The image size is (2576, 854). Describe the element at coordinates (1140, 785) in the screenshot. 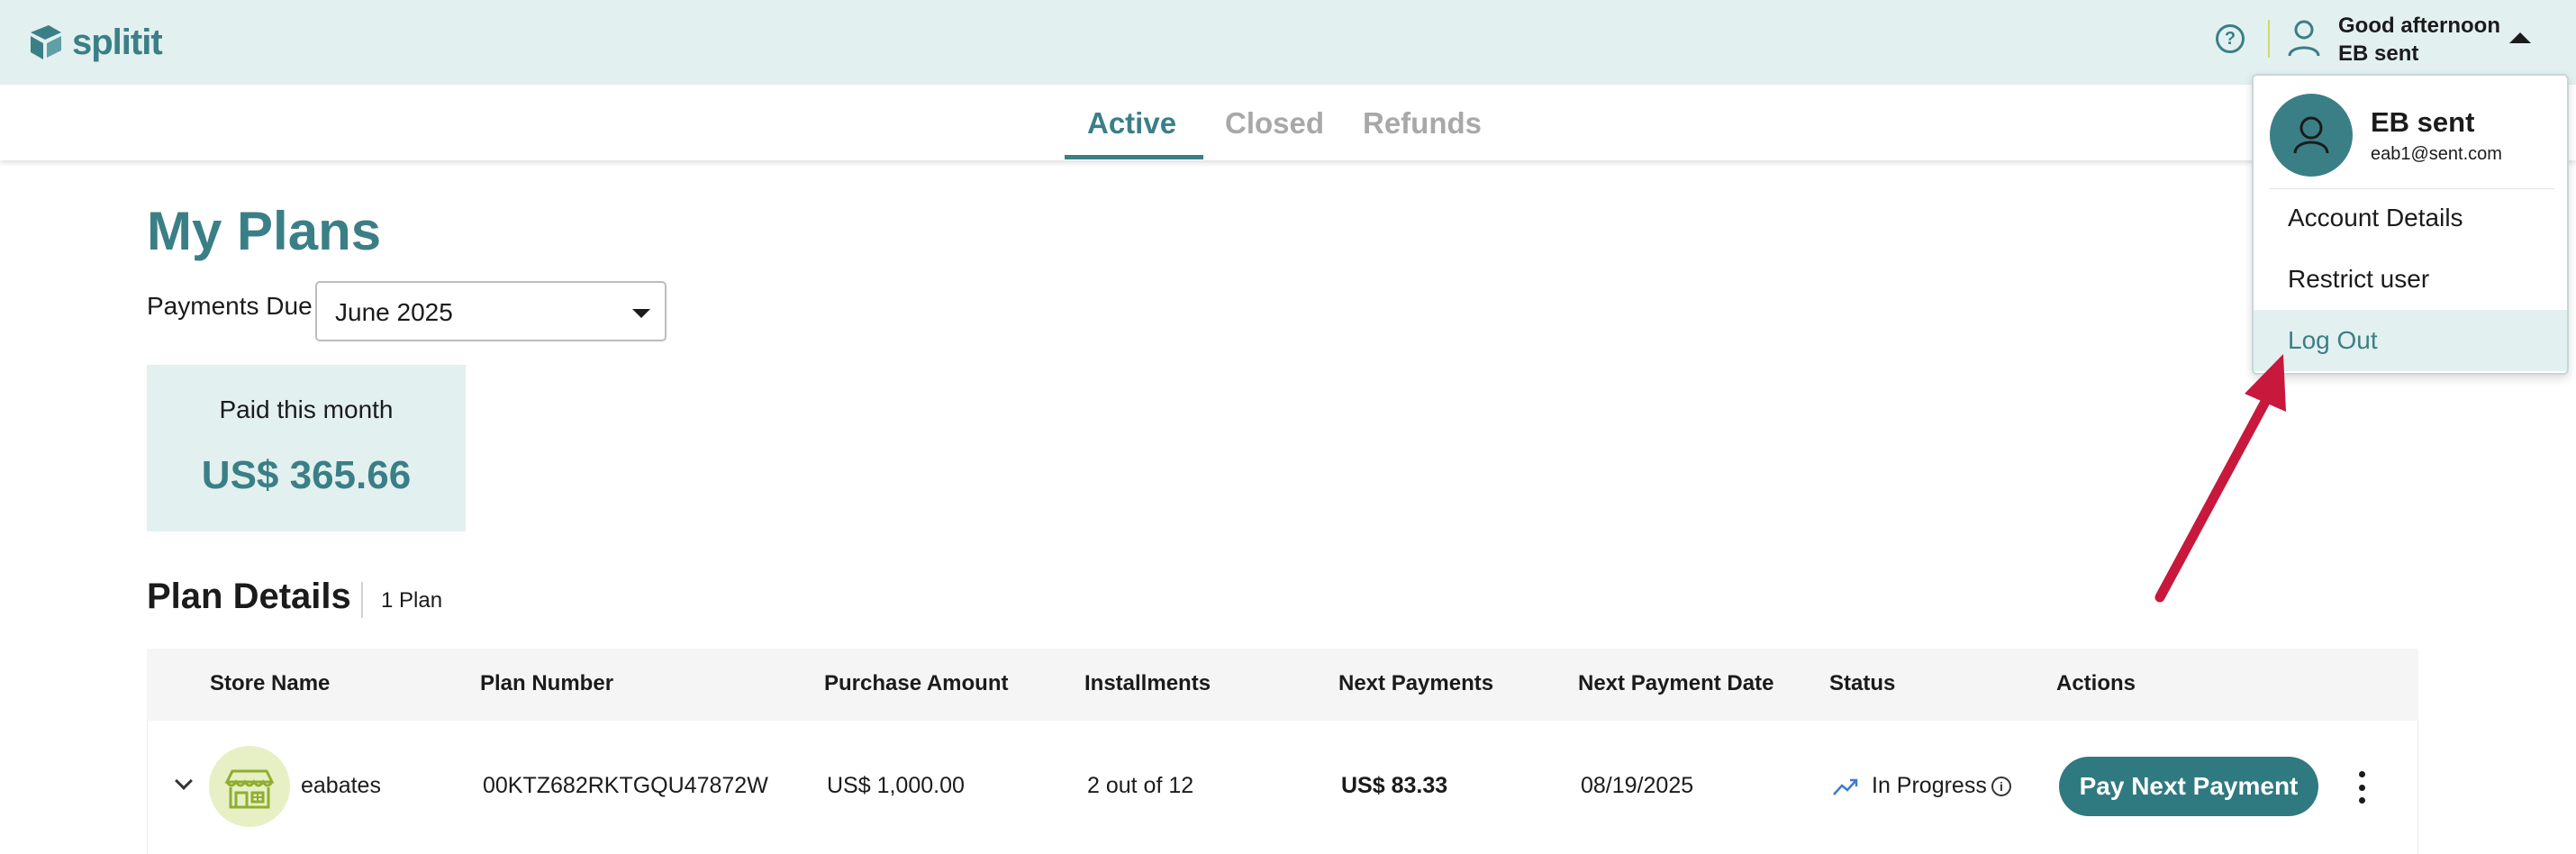

I see `installments: 2 out of 12` at that location.